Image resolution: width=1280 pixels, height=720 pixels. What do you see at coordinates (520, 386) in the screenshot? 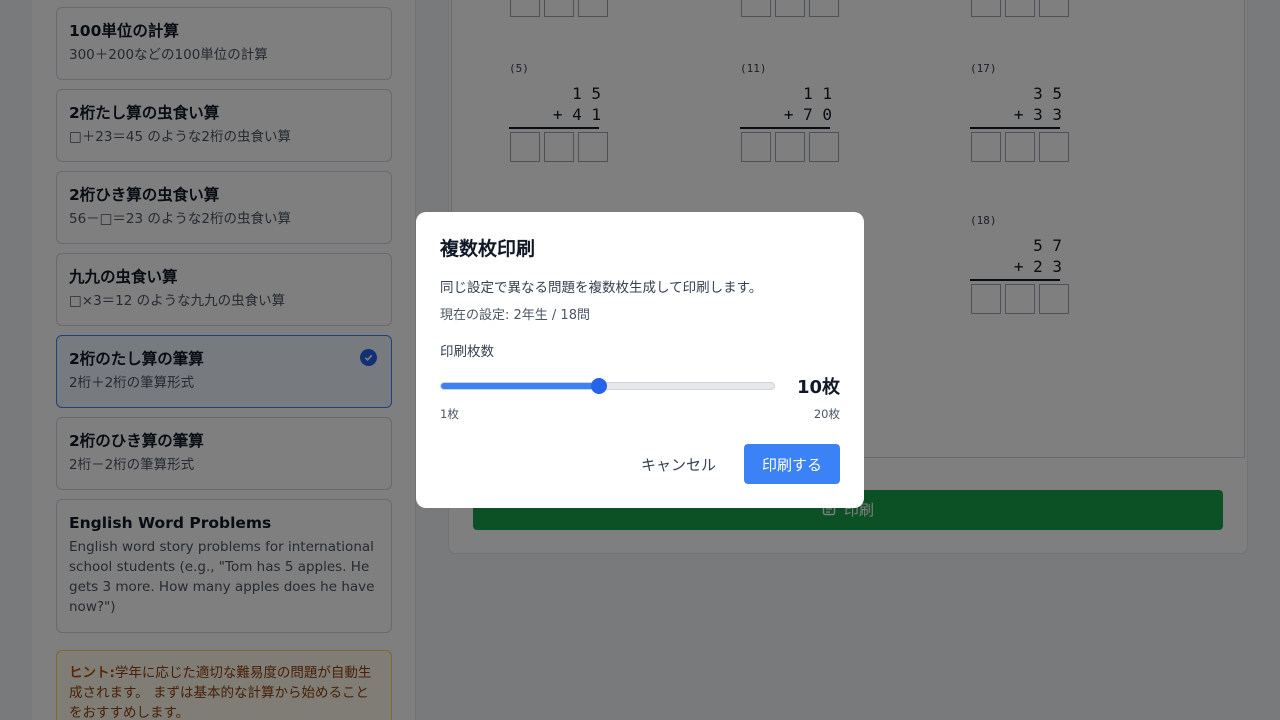
I see `slider-fill` at bounding box center [520, 386].